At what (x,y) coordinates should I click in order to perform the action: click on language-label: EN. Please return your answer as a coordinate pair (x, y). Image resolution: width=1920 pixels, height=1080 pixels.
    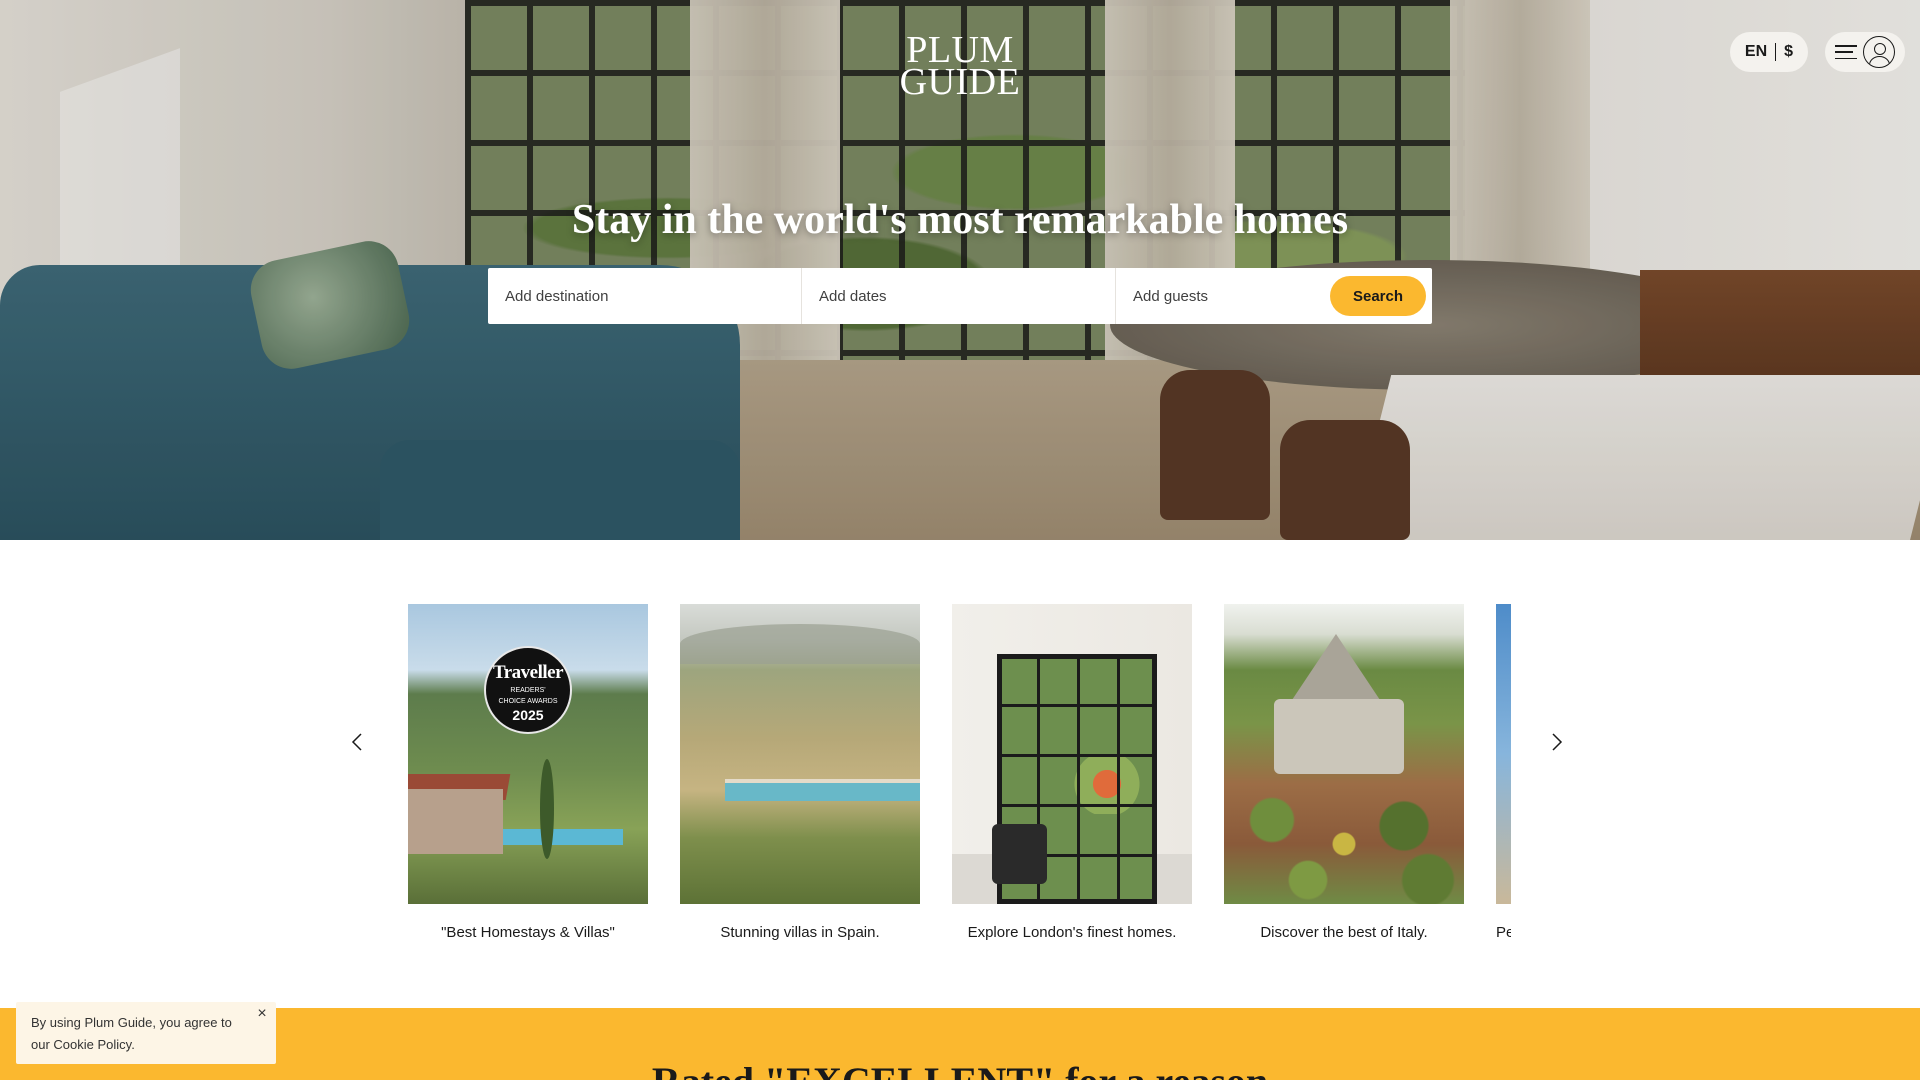
    Looking at the image, I should click on (1756, 51).